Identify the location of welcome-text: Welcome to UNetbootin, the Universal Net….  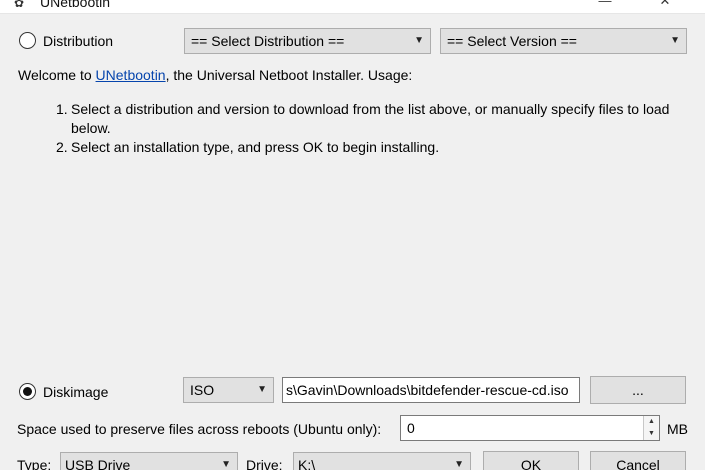
(215, 75).